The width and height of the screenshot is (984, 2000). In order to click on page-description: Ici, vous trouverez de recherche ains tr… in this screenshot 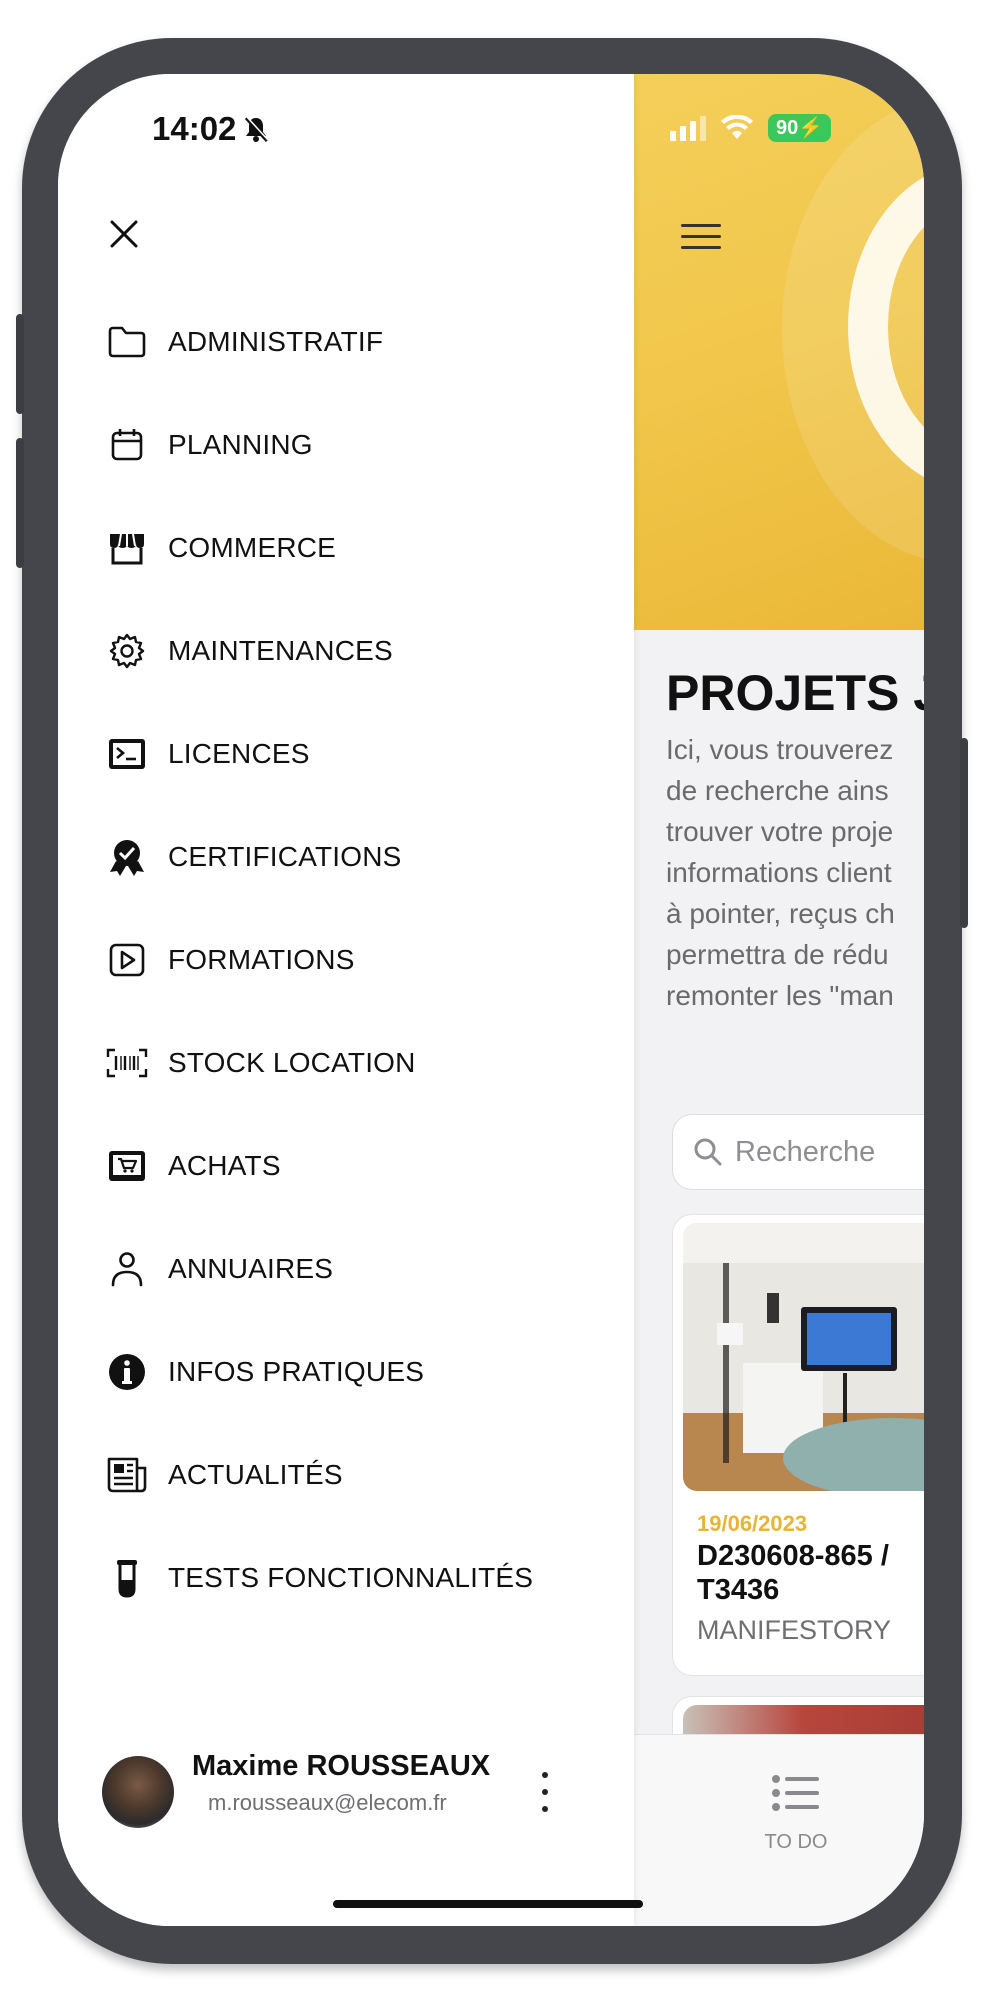, I will do `click(795, 872)`.